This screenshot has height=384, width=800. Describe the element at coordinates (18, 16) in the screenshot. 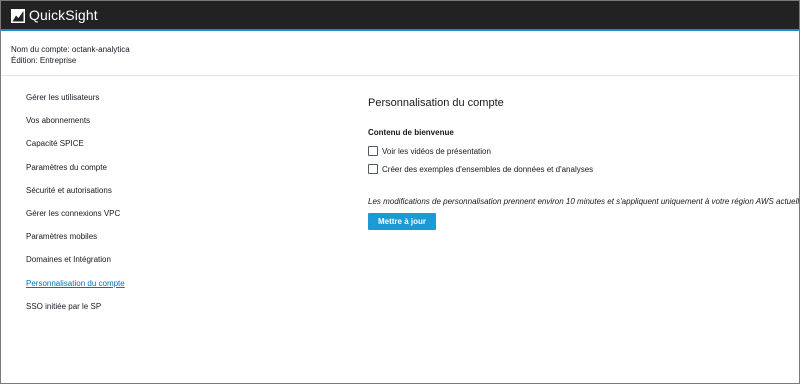

I see `quicksight-logo-icon` at that location.